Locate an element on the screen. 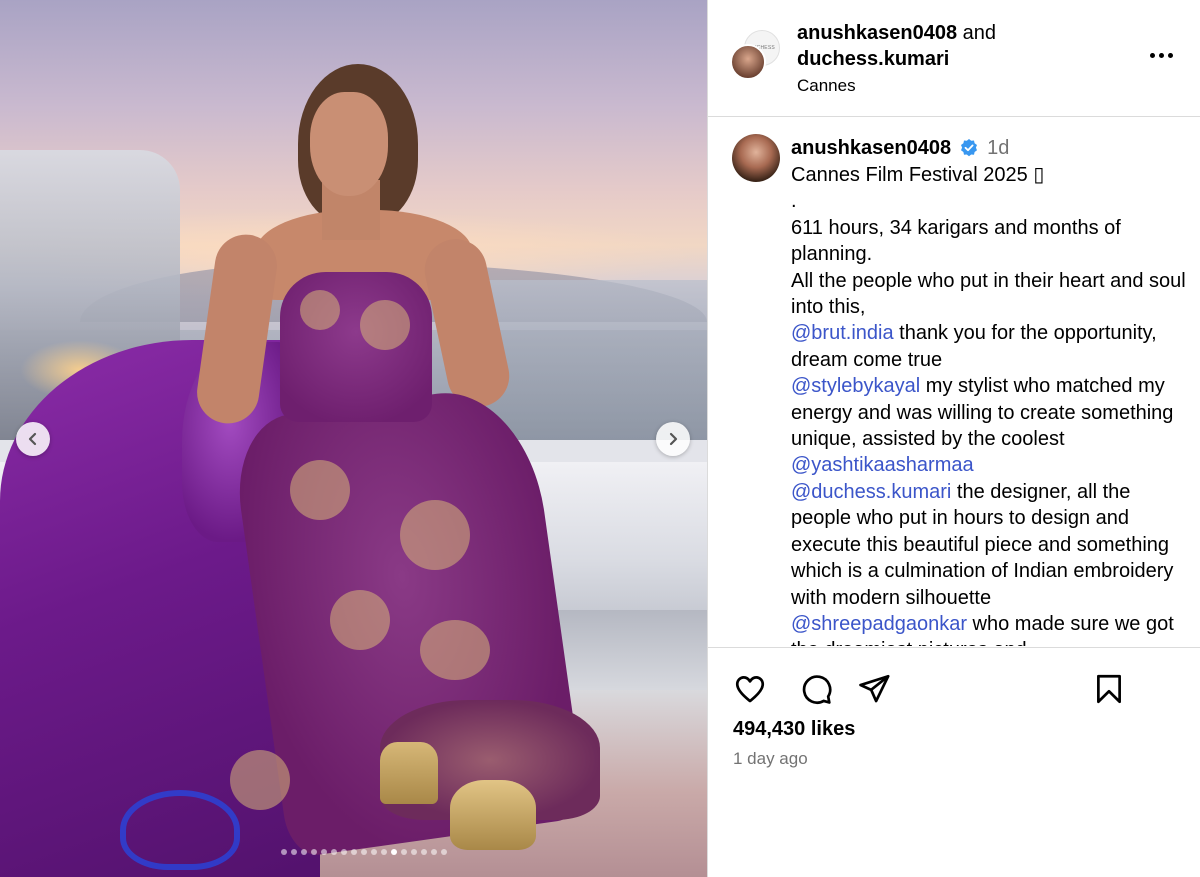  carousel-indicator is located at coordinates (353, 852).